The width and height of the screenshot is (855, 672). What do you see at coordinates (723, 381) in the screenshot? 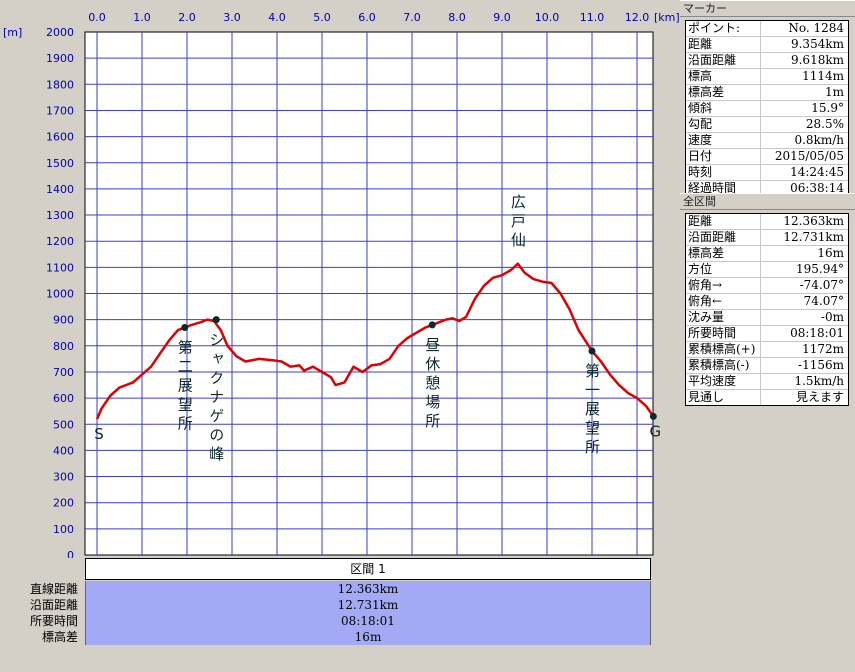
I see `info-row-label: 平均速度` at bounding box center [723, 381].